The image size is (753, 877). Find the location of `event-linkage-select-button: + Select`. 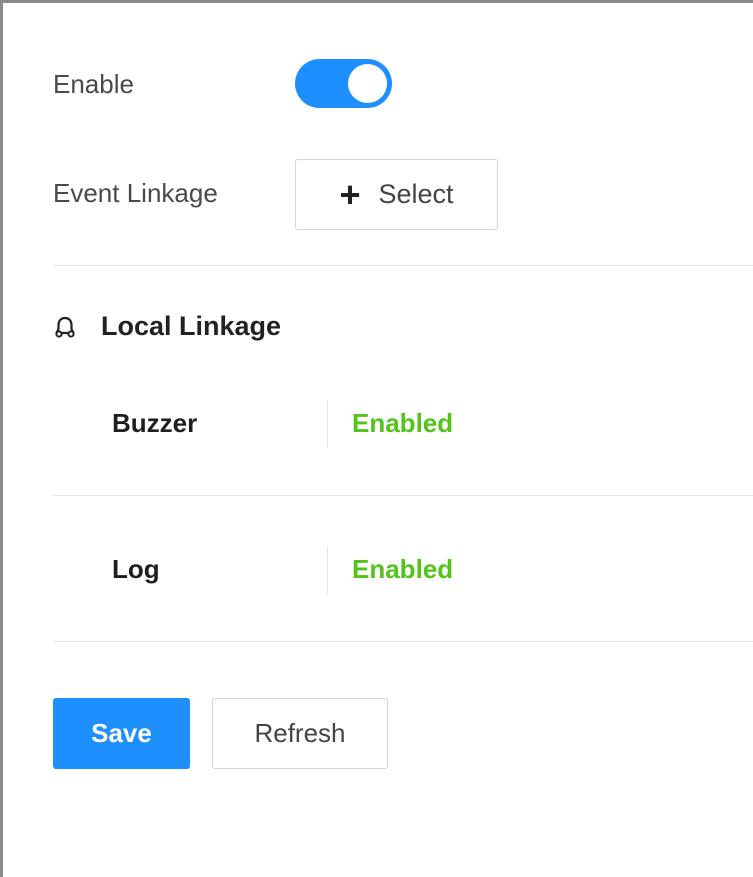

event-linkage-select-button: + Select is located at coordinates (396, 194).